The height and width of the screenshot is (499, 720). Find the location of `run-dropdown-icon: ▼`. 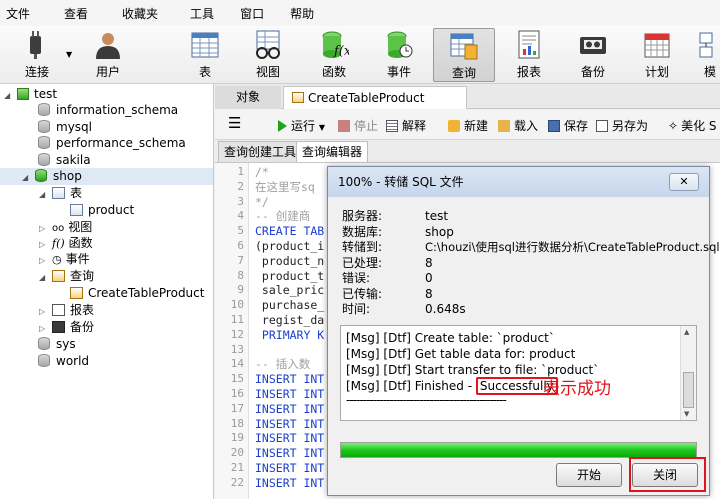

run-dropdown-icon: ▼ is located at coordinates (322, 127).